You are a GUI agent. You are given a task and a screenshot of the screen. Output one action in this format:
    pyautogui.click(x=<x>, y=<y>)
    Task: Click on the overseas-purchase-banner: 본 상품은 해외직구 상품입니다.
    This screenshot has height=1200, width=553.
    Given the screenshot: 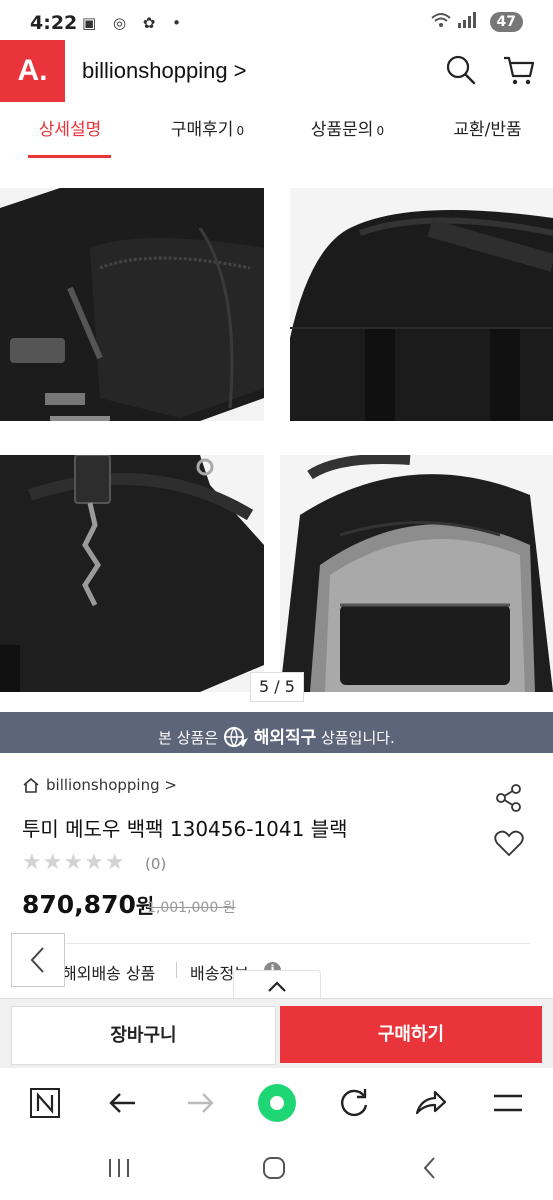 What is the action you would take?
    pyautogui.click(x=276, y=732)
    